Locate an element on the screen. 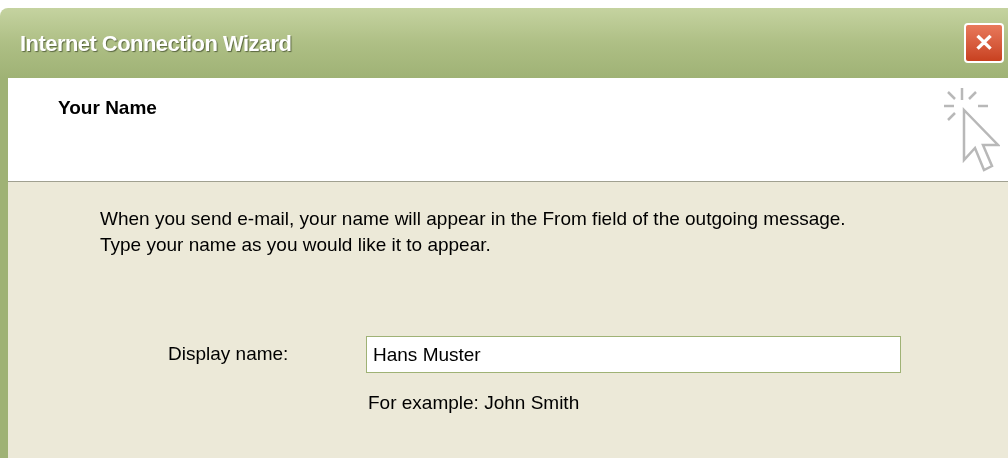  header-title: Your Name is located at coordinates (107, 108).